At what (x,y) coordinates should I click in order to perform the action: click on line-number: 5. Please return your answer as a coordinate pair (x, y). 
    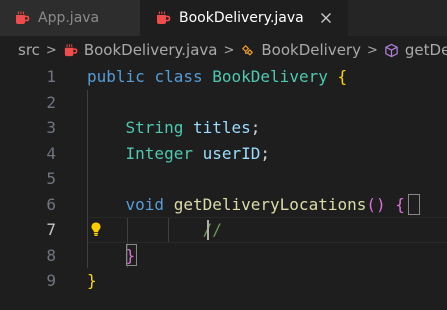
    Looking at the image, I should click on (51, 178).